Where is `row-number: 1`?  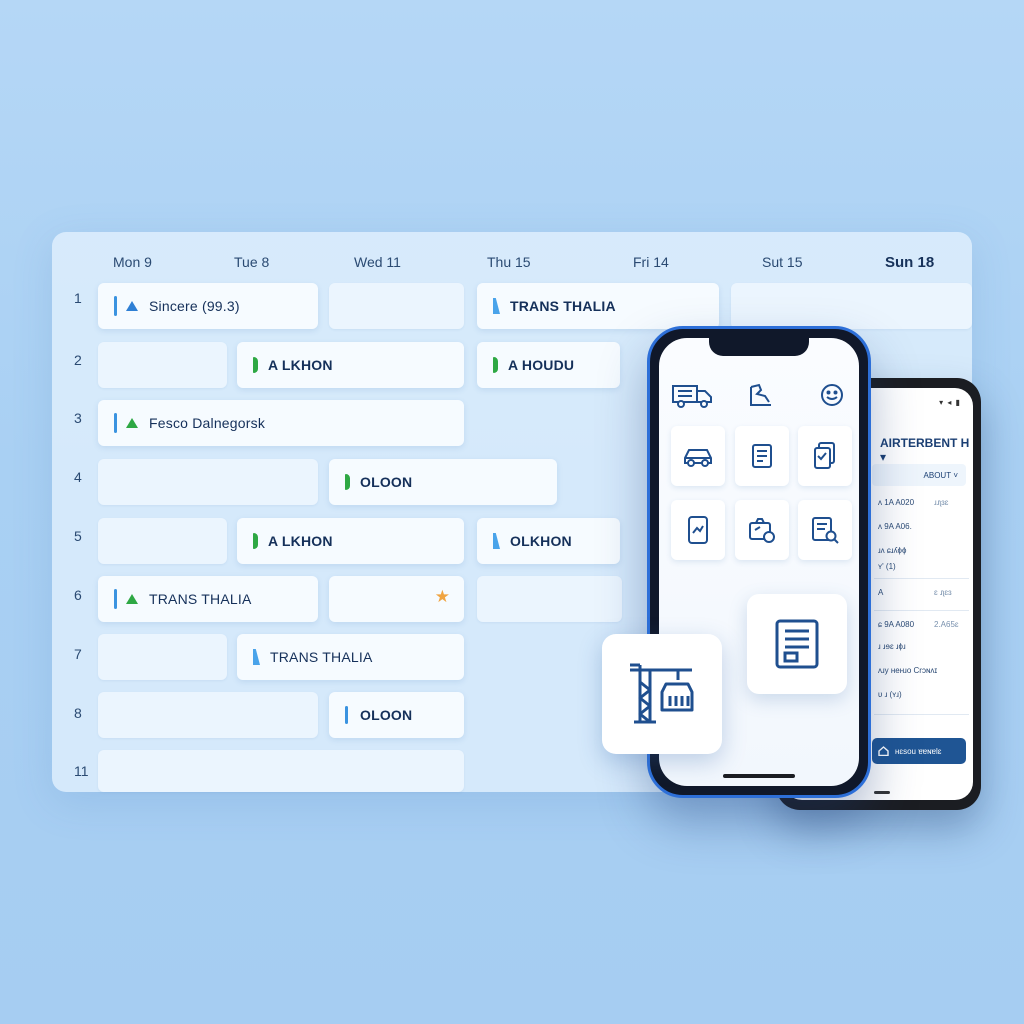
row-number: 1 is located at coordinates (78, 298).